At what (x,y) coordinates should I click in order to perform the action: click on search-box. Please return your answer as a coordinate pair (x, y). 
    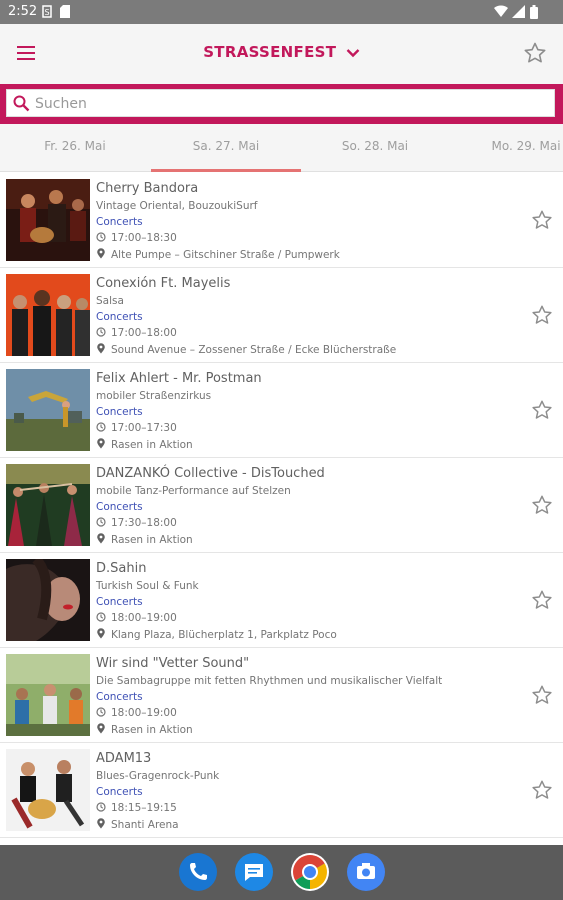
    Looking at the image, I should click on (280, 103).